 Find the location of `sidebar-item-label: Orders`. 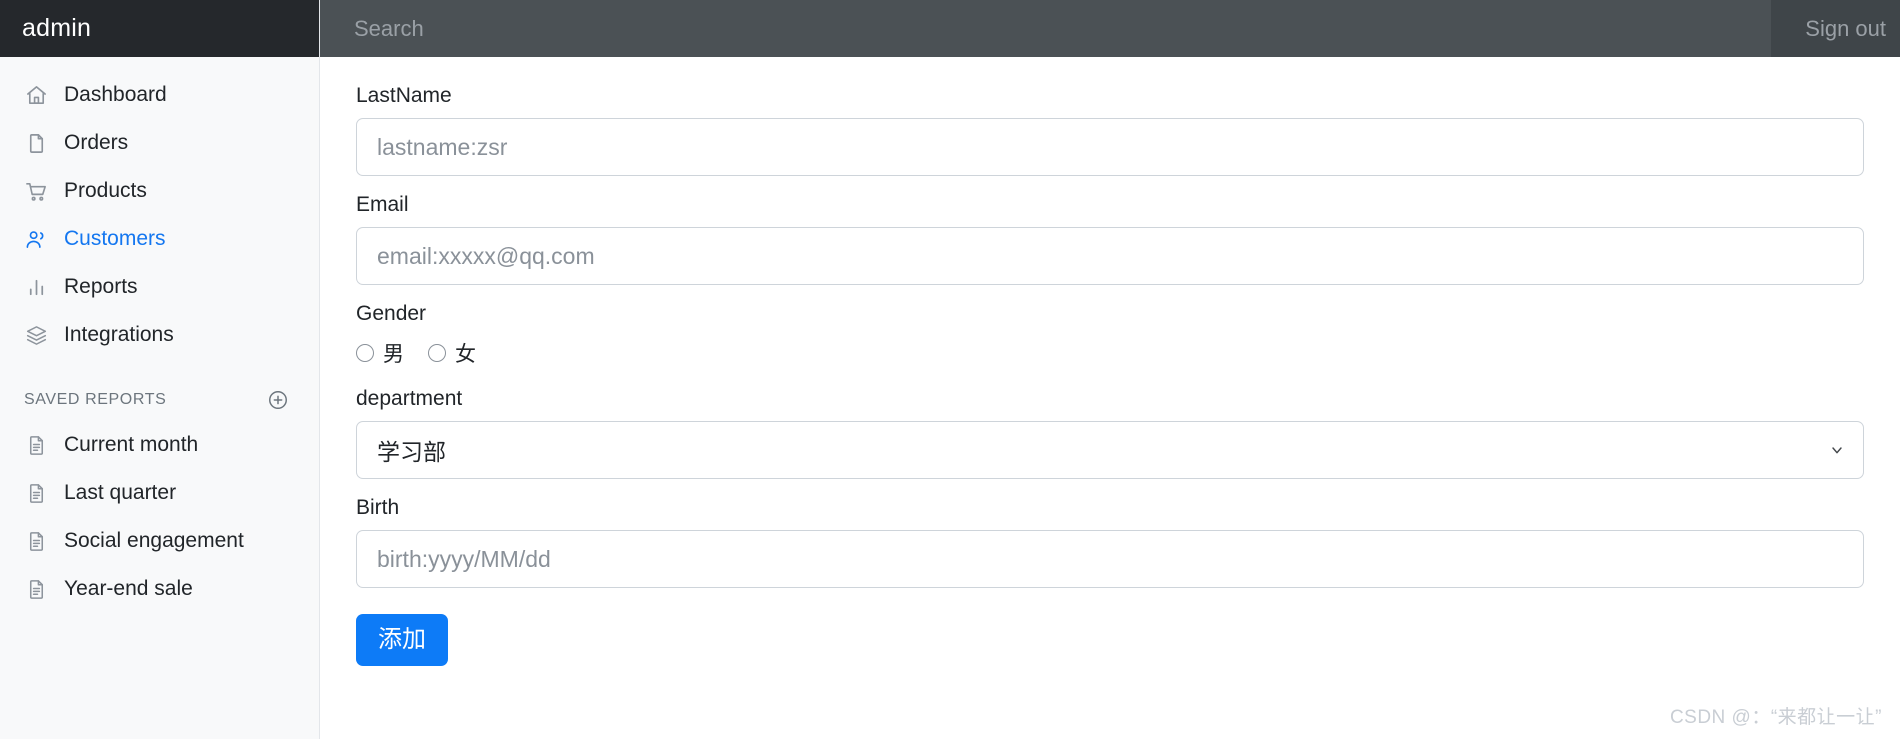

sidebar-item-label: Orders is located at coordinates (96, 142).